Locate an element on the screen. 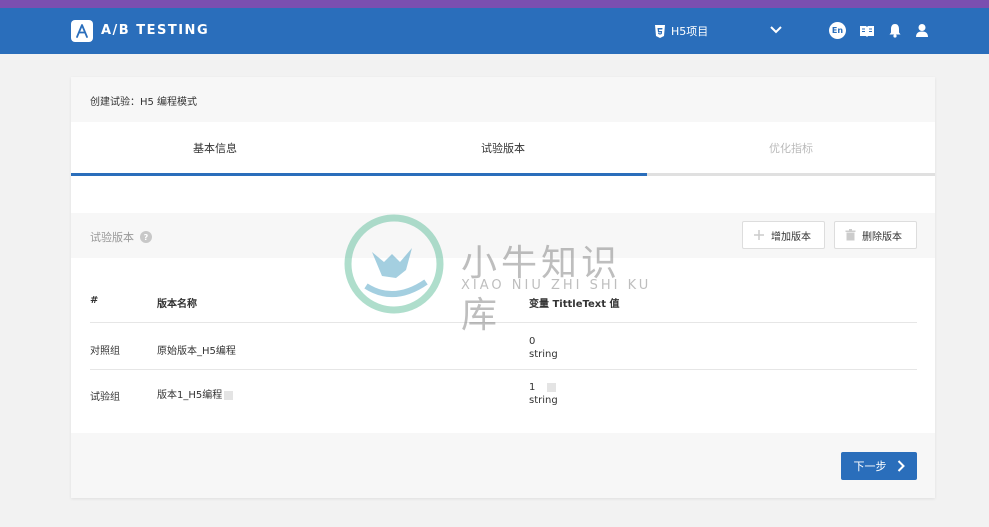 Image resolution: width=989 pixels, height=527 pixels. tab-progress-rest is located at coordinates (791, 174).